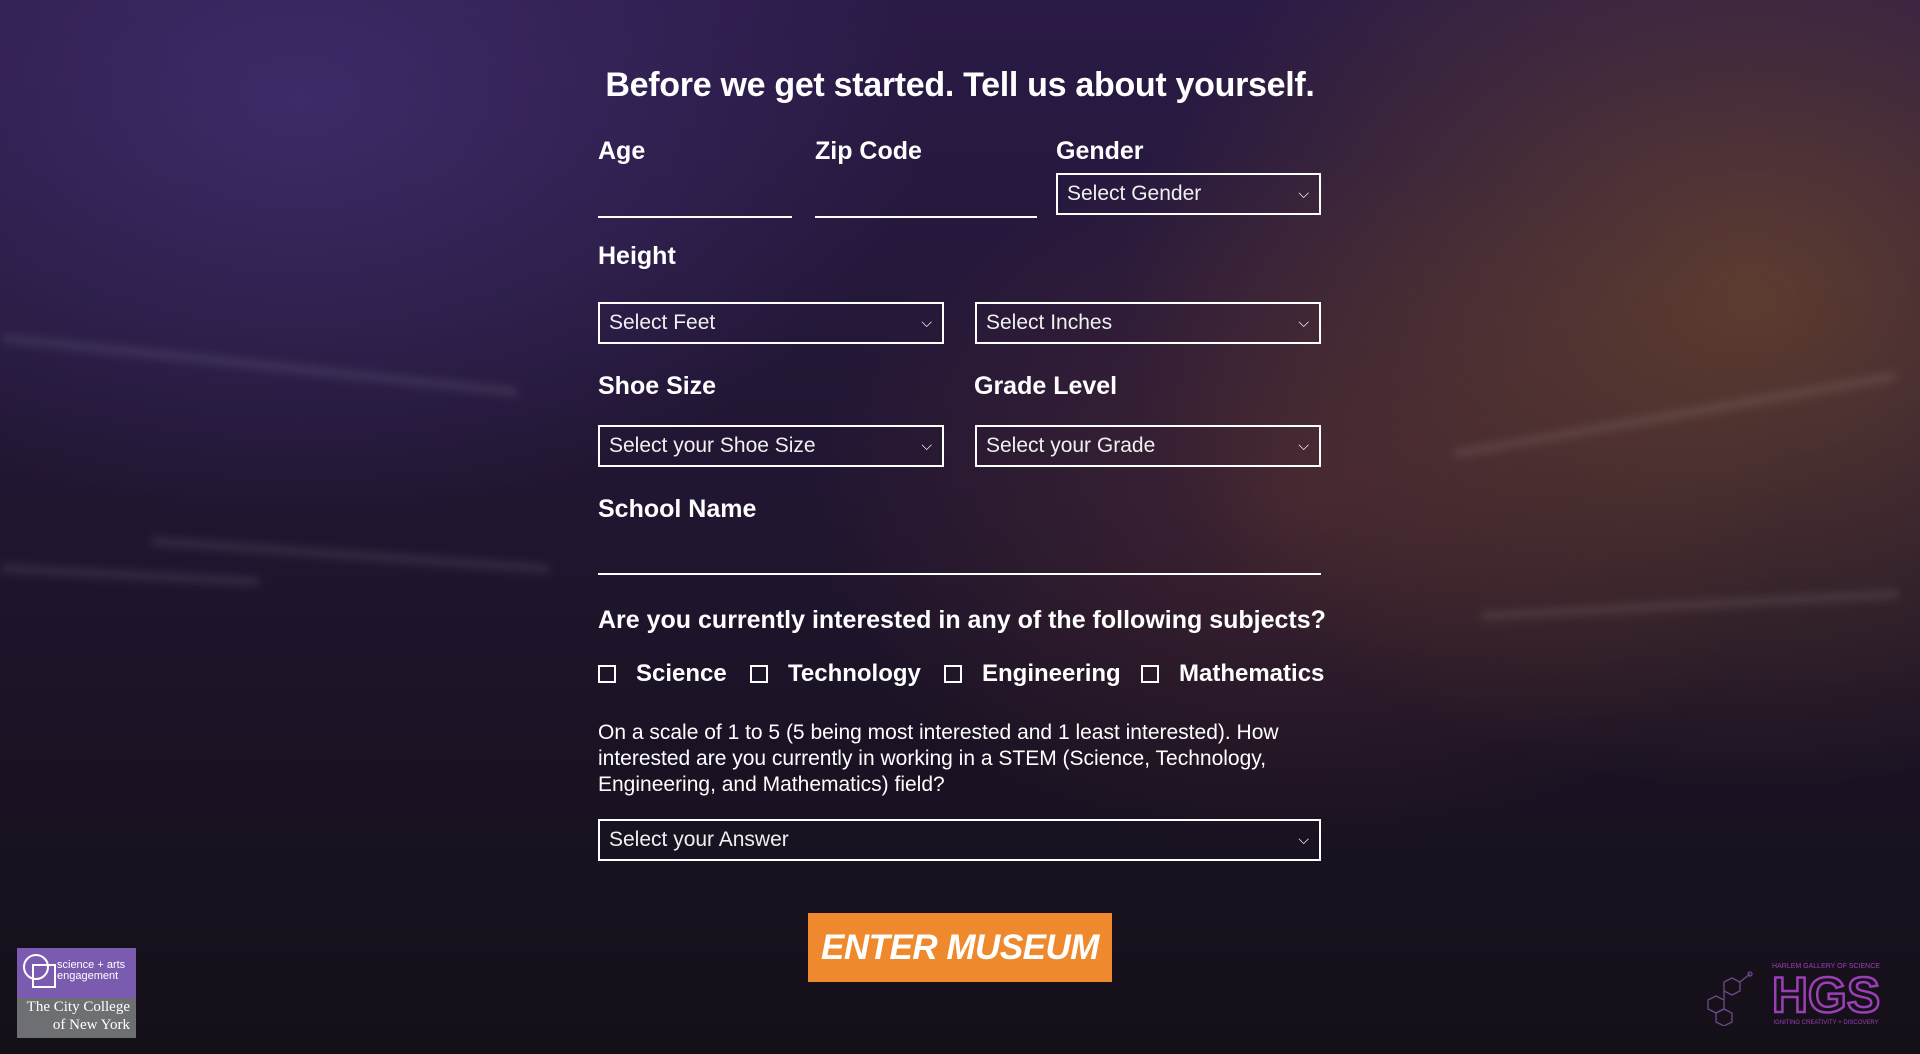 Image resolution: width=1920 pixels, height=1054 pixels. I want to click on science-arts-engagement-mark: science + arts engagement, so click(76, 973).